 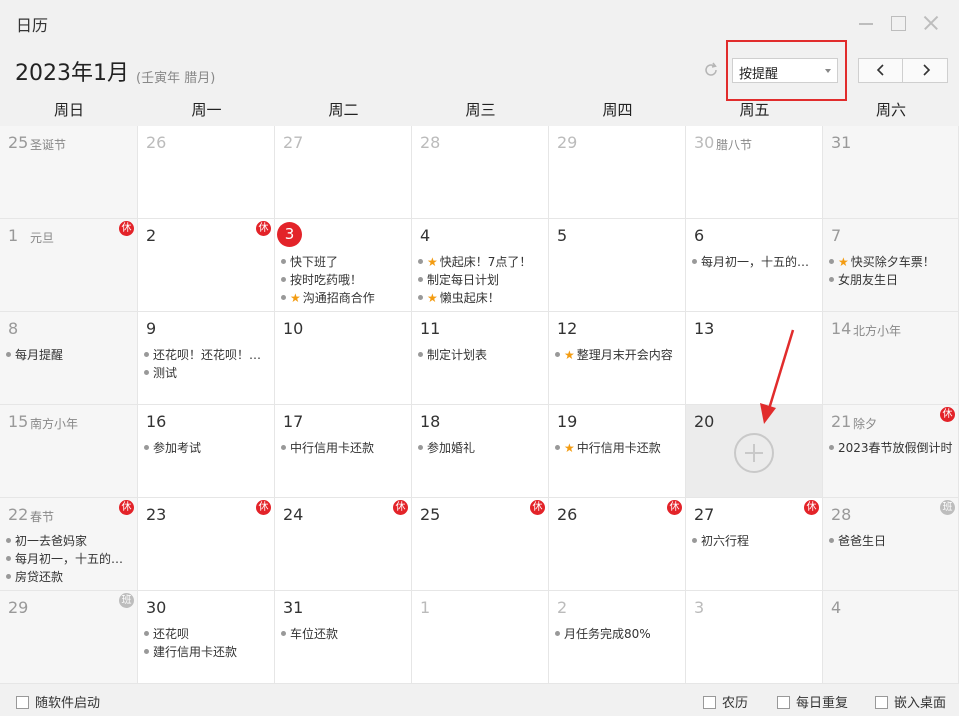 I want to click on embed-desktop-label: 嵌入桌面, so click(x=920, y=703).